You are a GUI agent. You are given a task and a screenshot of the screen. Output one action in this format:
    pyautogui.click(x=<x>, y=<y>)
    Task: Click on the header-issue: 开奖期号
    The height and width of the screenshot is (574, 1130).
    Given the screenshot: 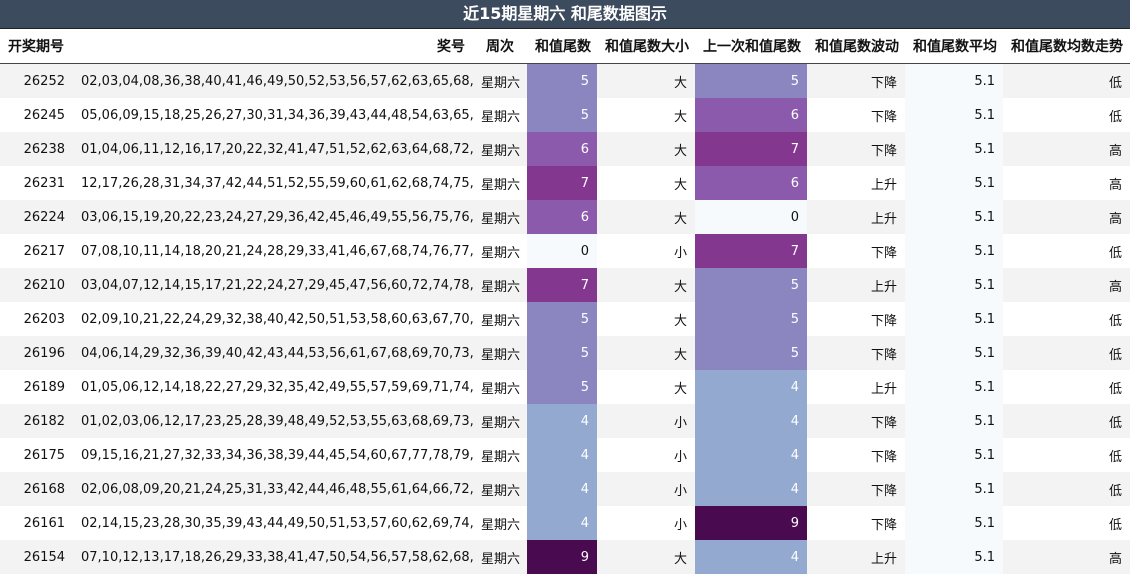 What is the action you would take?
    pyautogui.click(x=36, y=46)
    